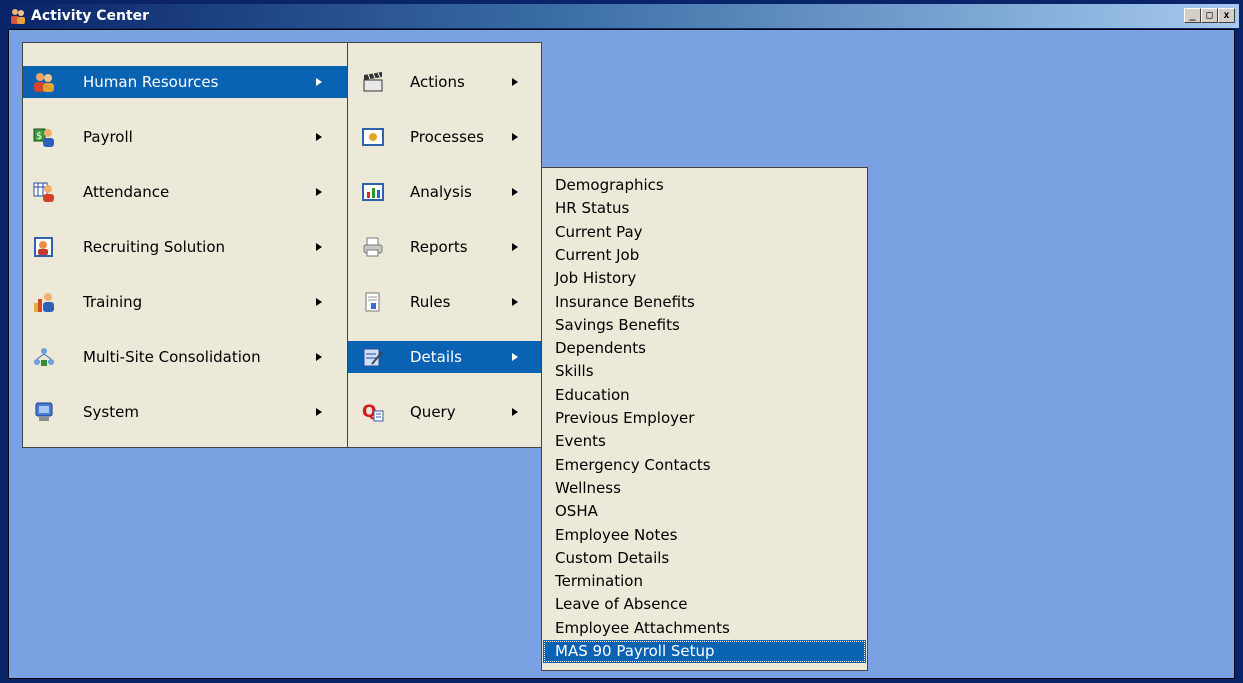 The height and width of the screenshot is (683, 1243). What do you see at coordinates (44, 302) in the screenshot?
I see `training-icon` at bounding box center [44, 302].